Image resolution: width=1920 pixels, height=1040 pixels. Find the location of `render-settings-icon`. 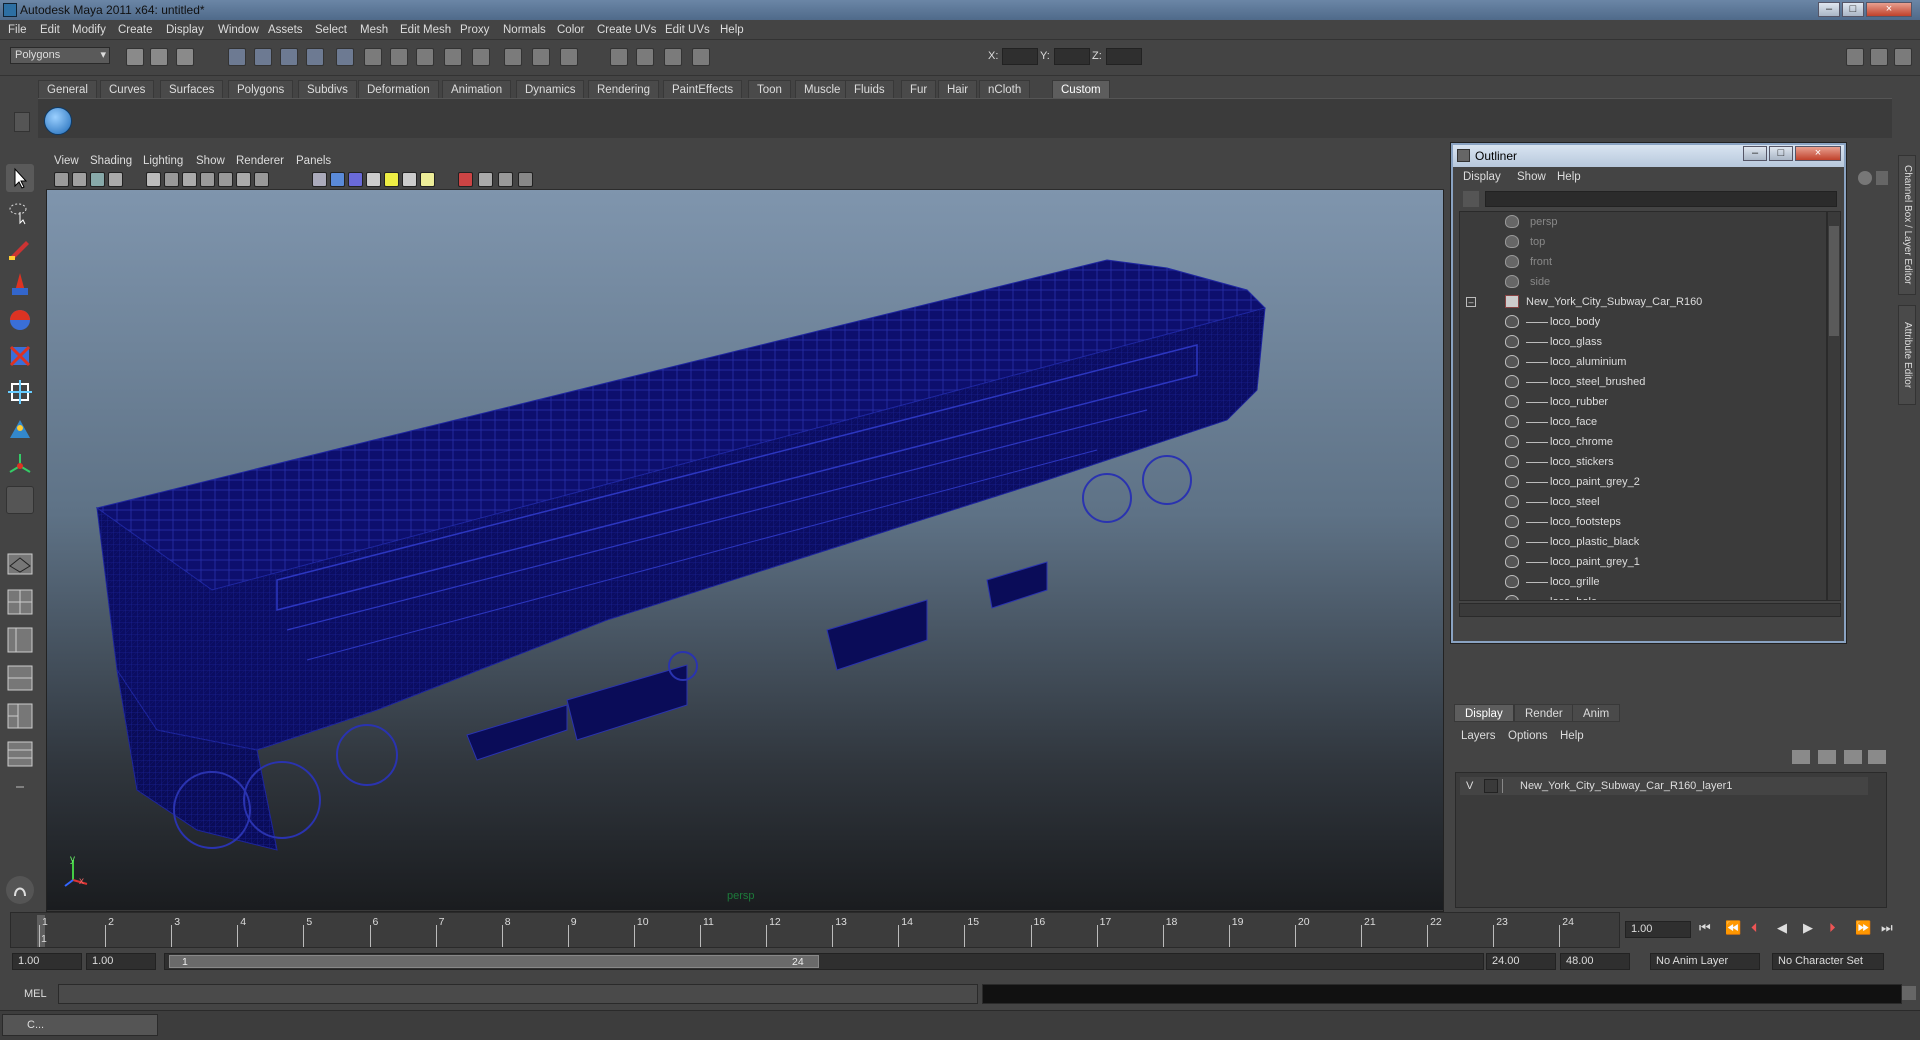

render-settings-icon is located at coordinates (673, 57).